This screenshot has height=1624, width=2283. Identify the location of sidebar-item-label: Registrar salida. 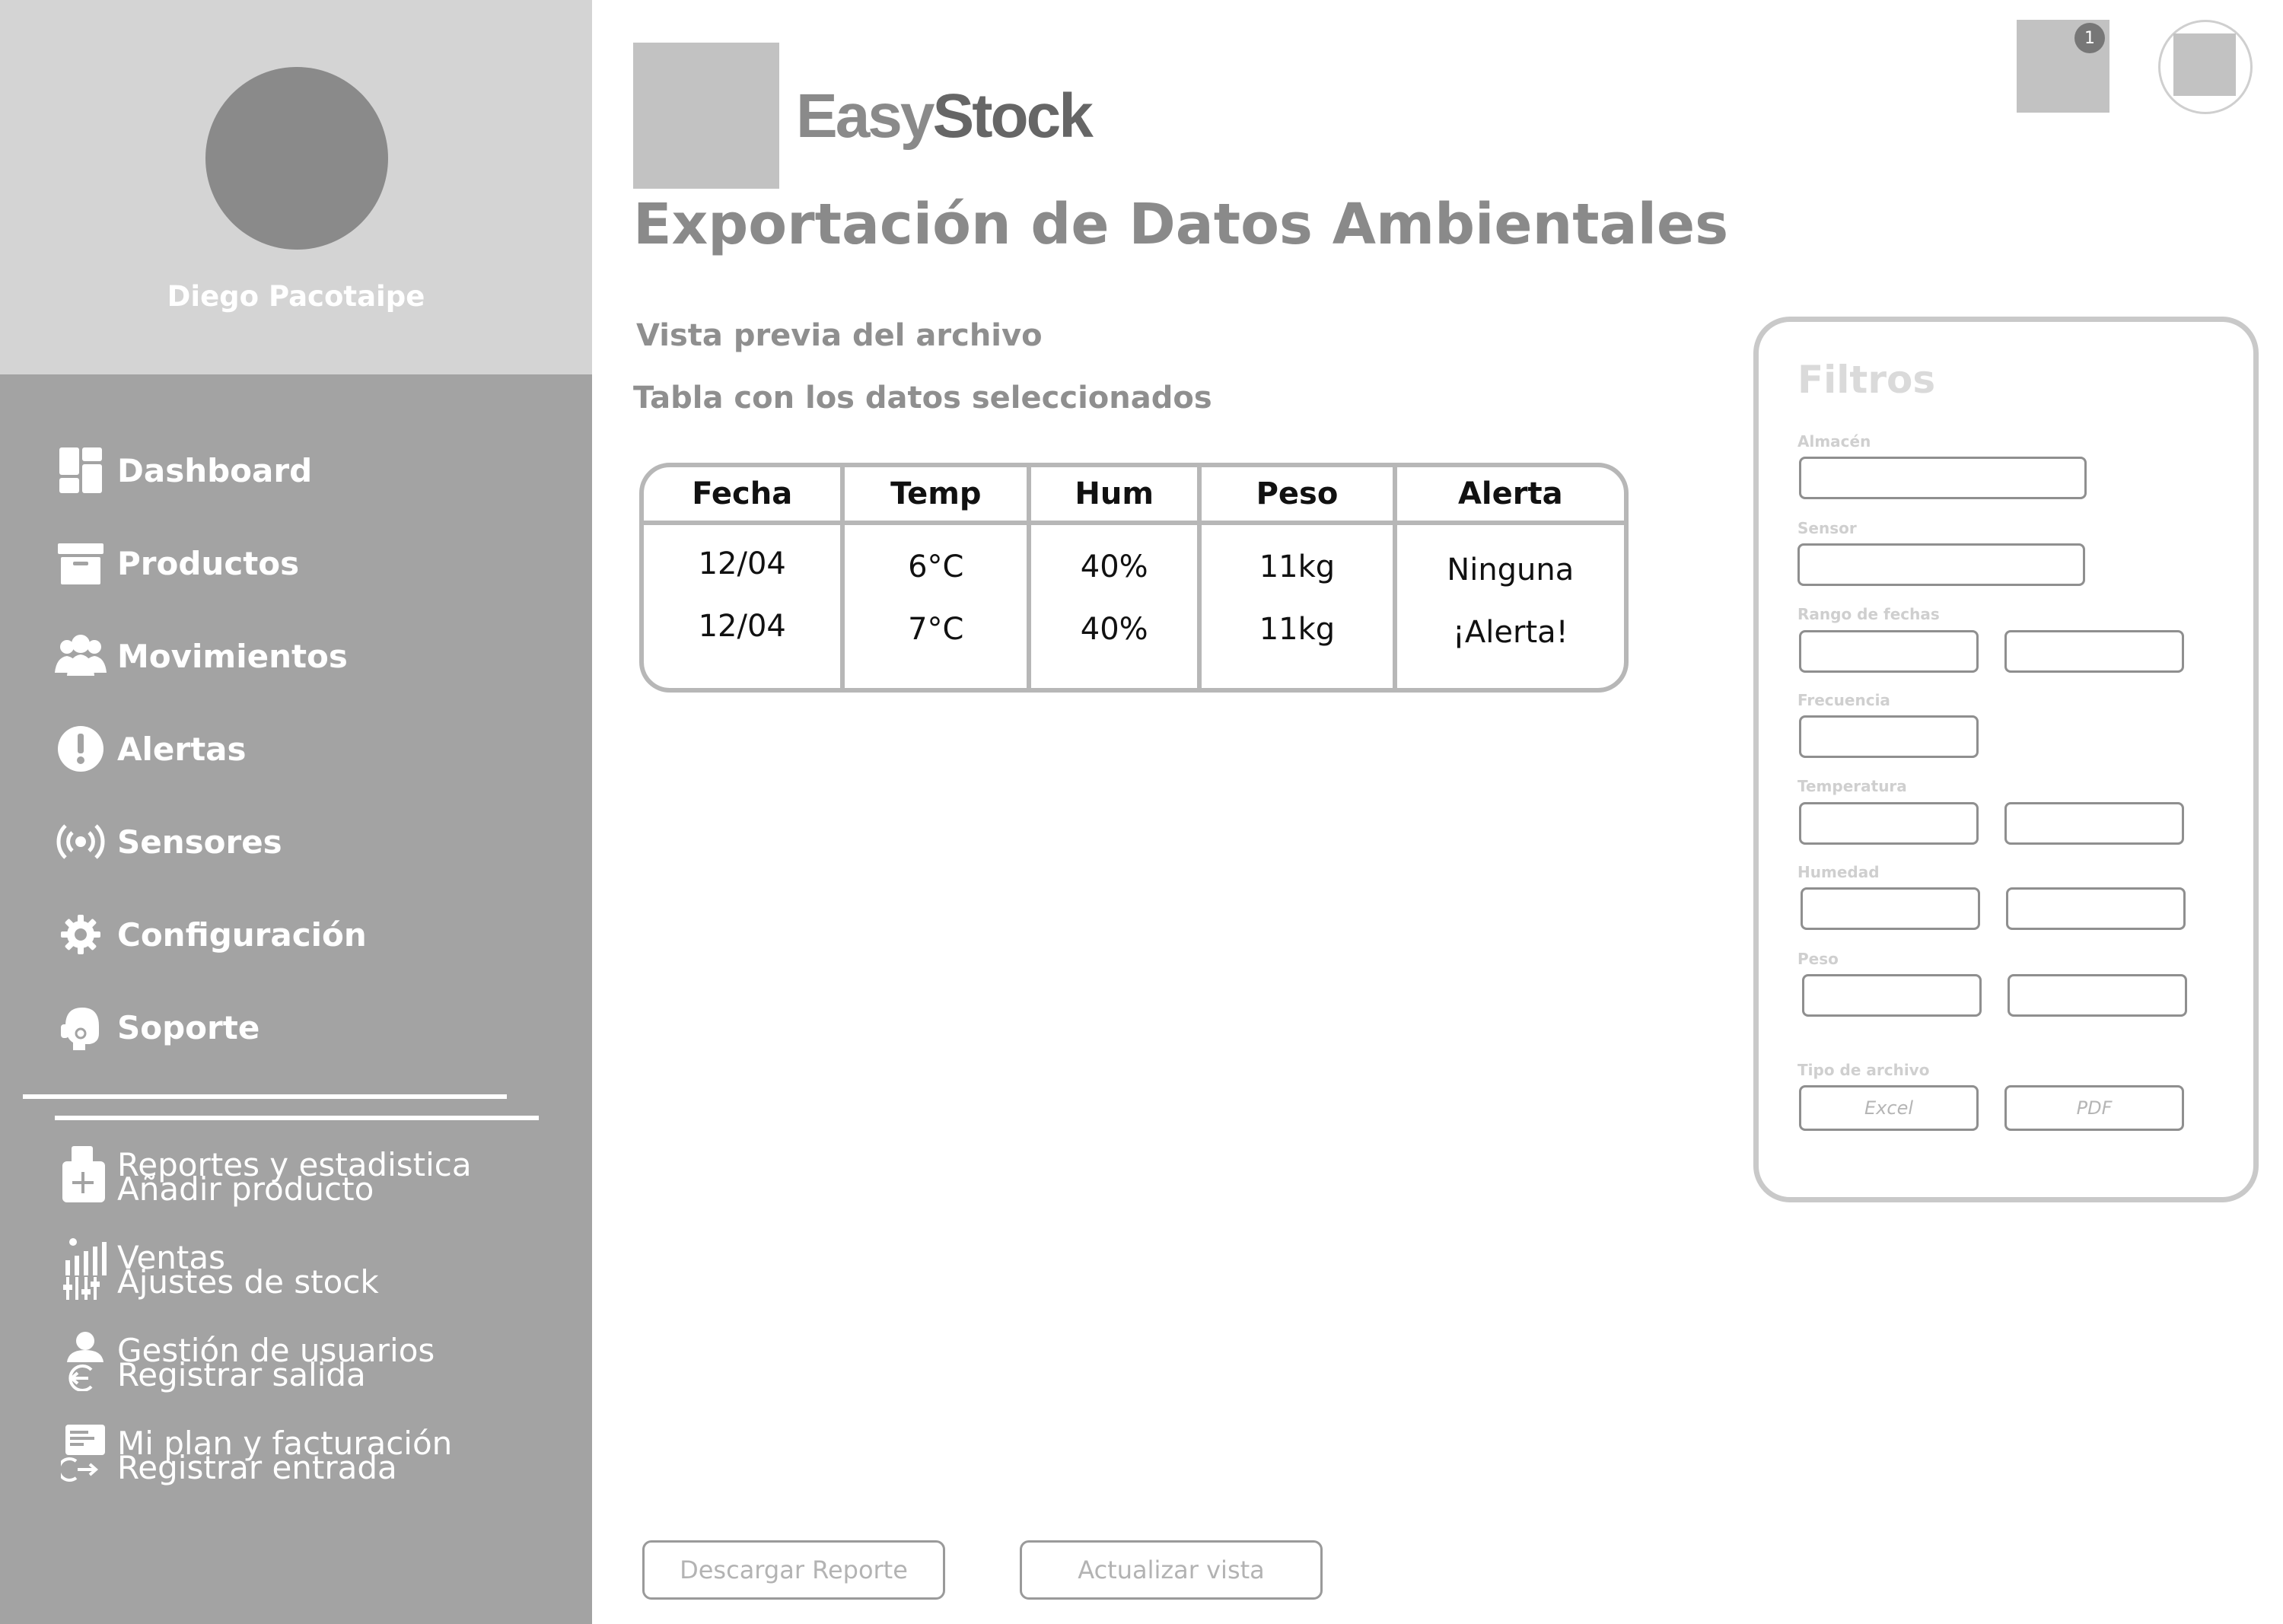
(241, 1374).